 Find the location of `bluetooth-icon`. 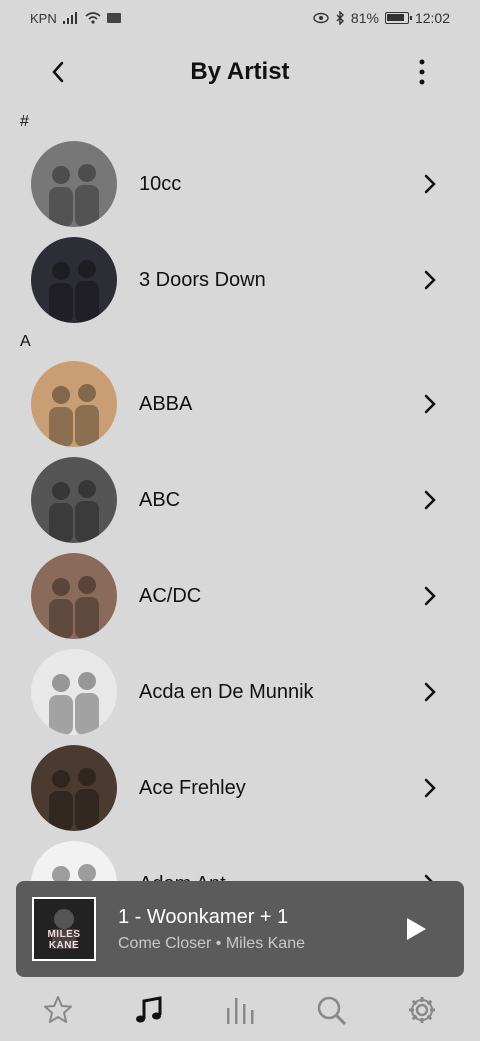

bluetooth-icon is located at coordinates (340, 18).